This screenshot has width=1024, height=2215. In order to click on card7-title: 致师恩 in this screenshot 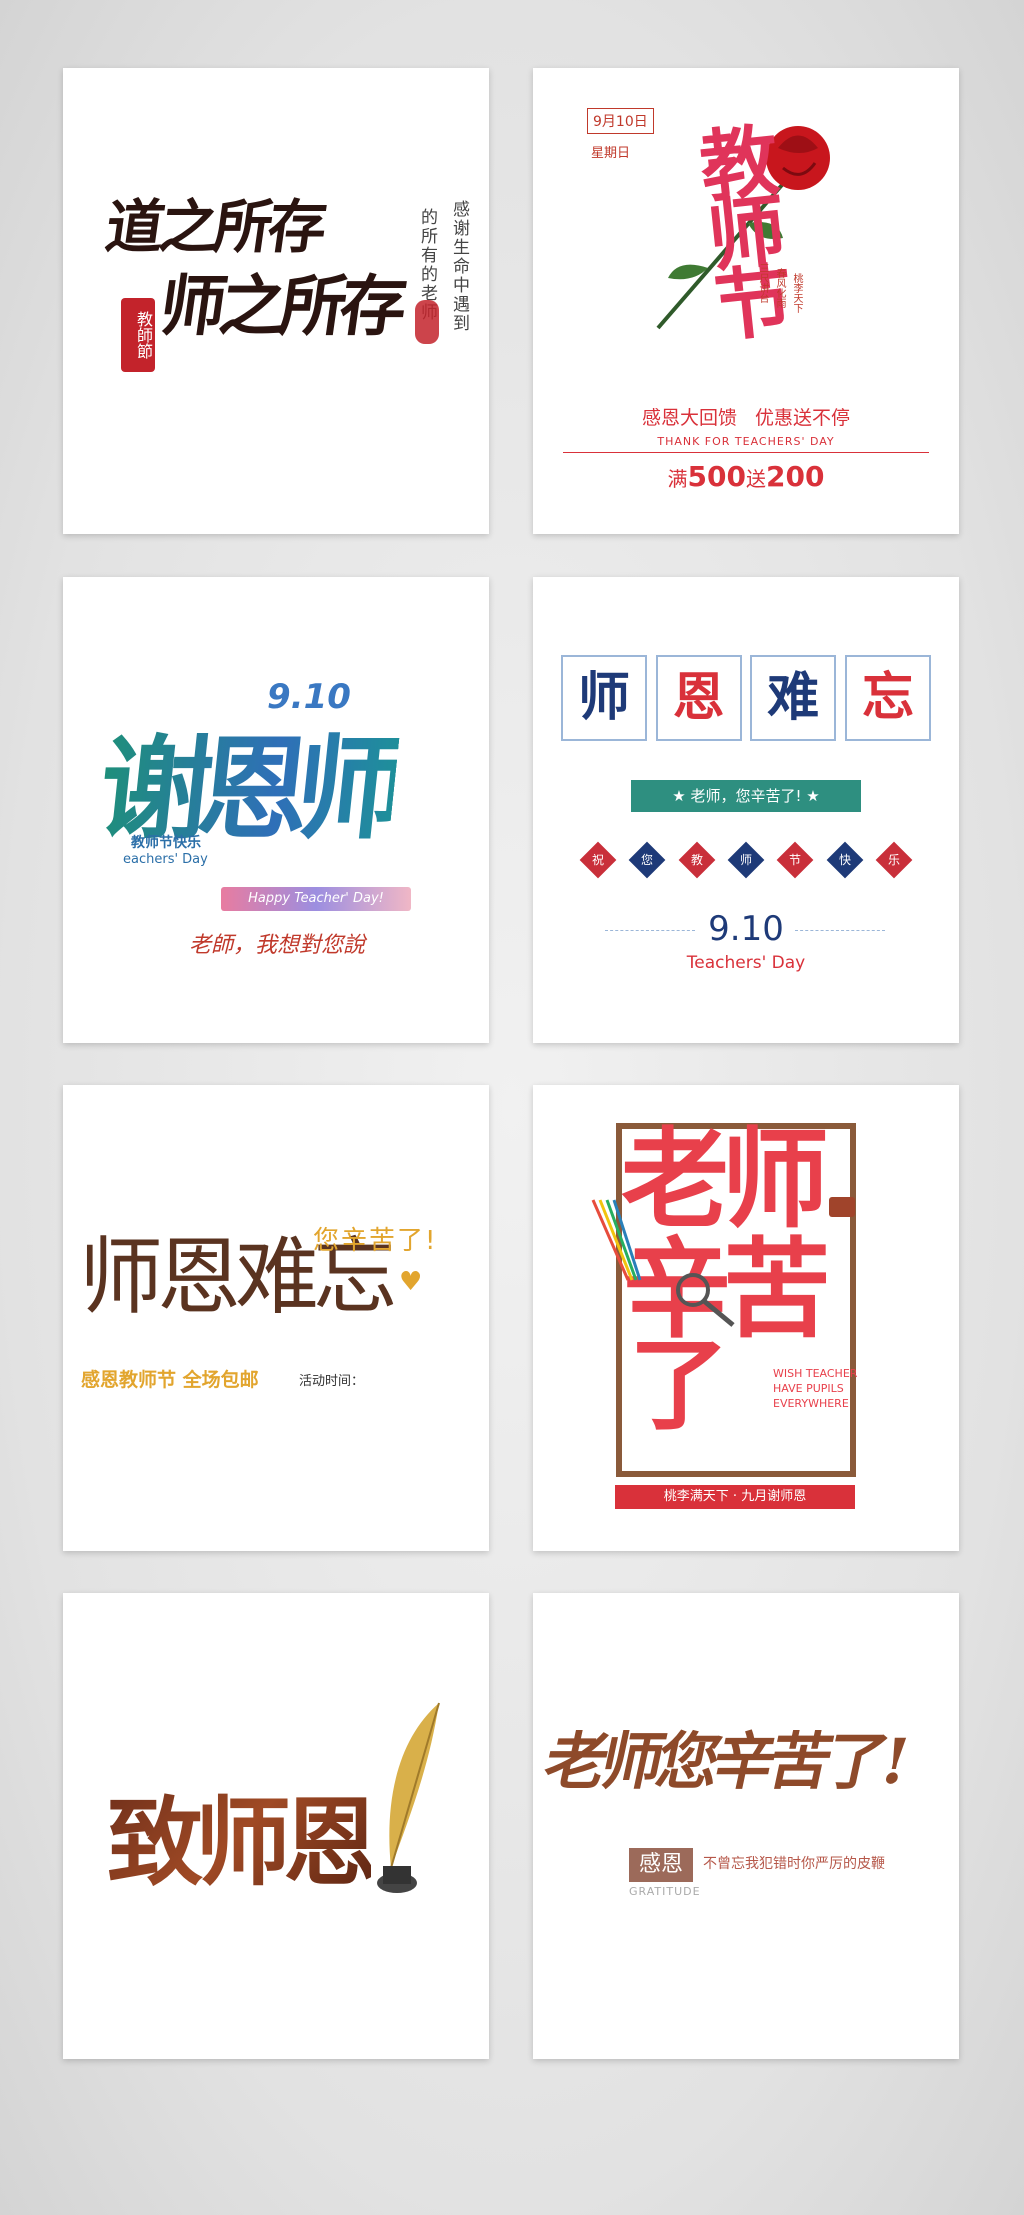, I will do `click(243, 1834)`.